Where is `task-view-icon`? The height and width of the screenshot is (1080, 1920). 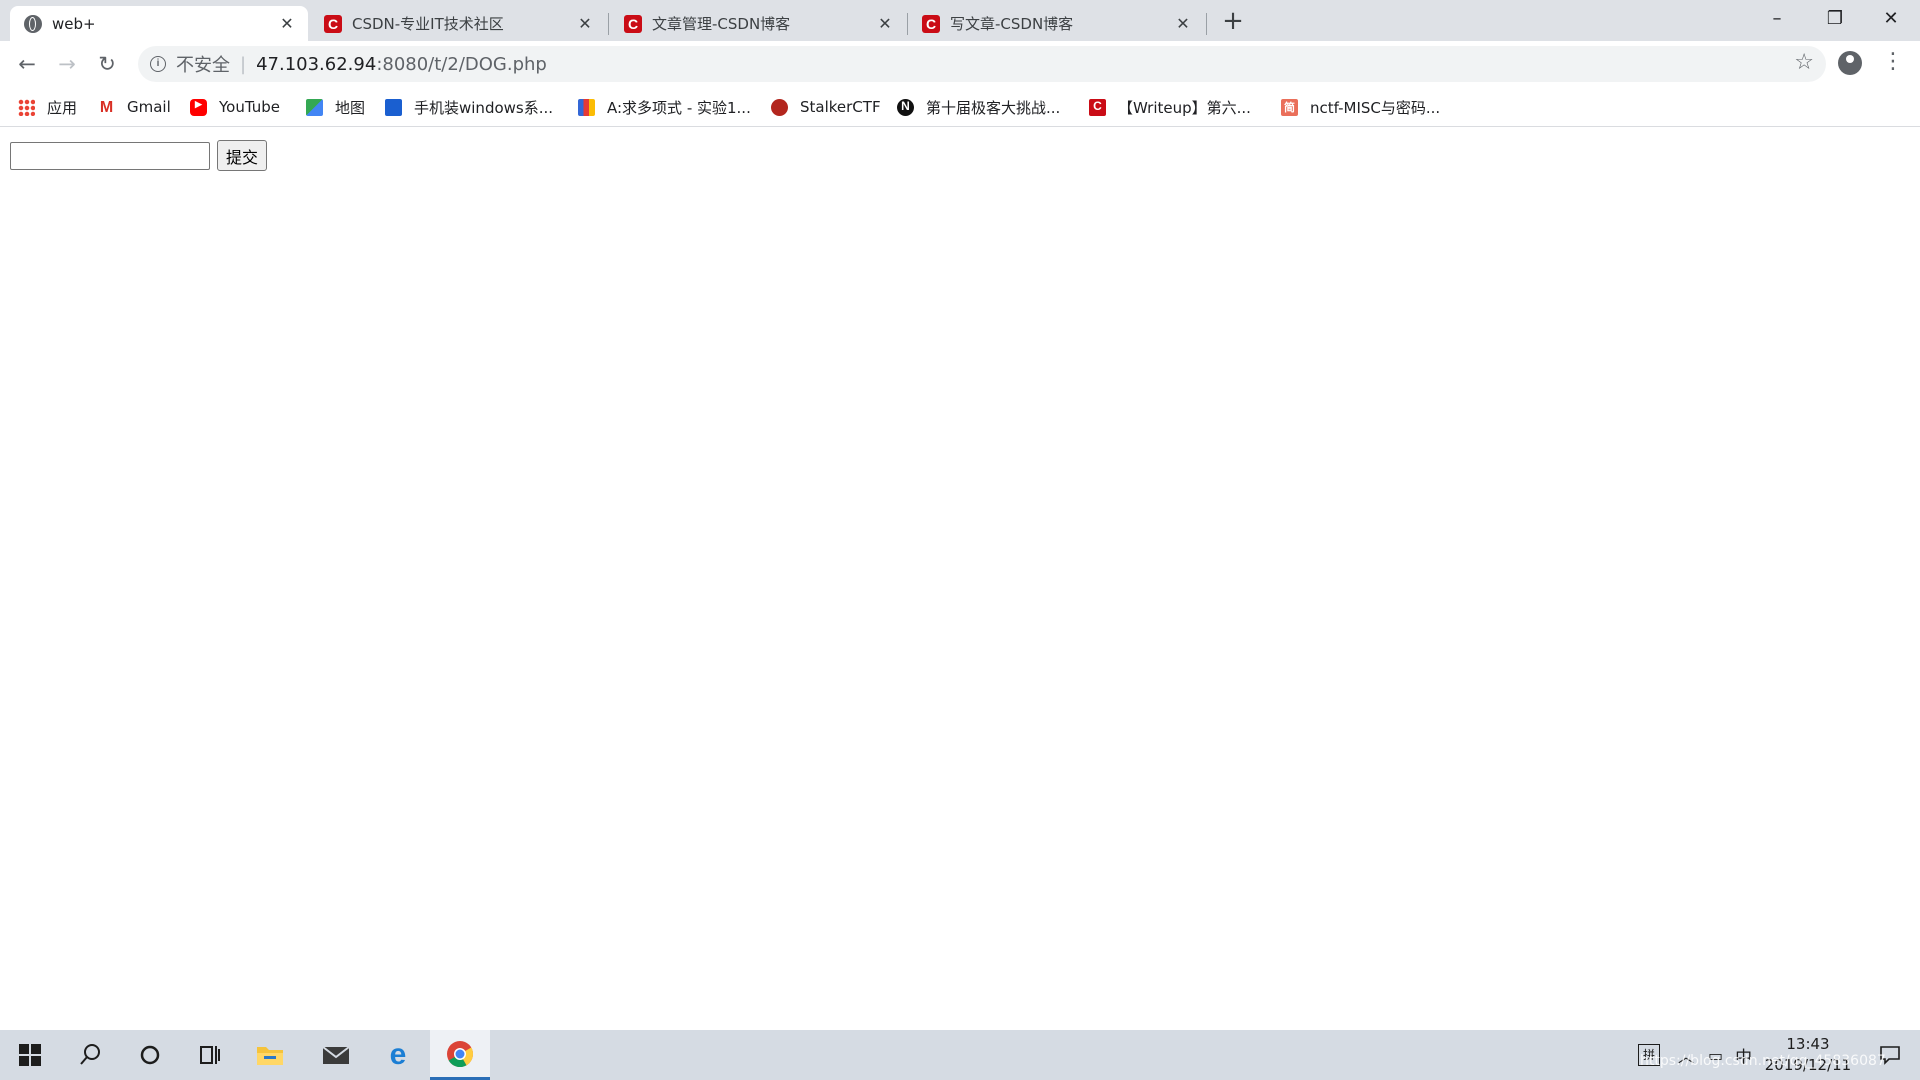 task-view-icon is located at coordinates (210, 1055).